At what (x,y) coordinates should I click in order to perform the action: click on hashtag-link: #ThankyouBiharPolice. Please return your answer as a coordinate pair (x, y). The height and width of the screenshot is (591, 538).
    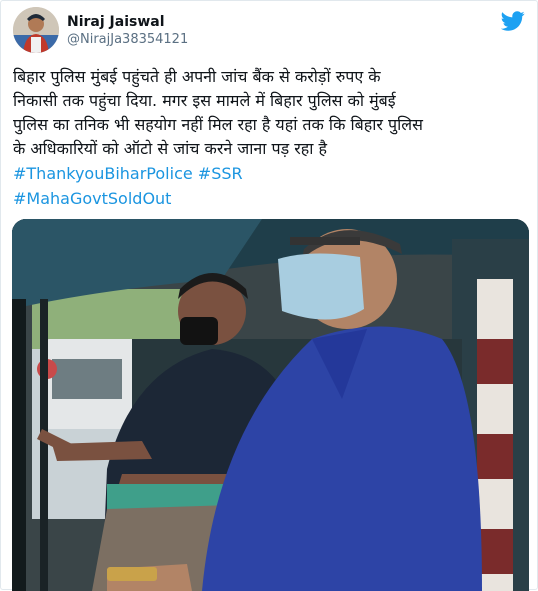
    Looking at the image, I should click on (103, 173).